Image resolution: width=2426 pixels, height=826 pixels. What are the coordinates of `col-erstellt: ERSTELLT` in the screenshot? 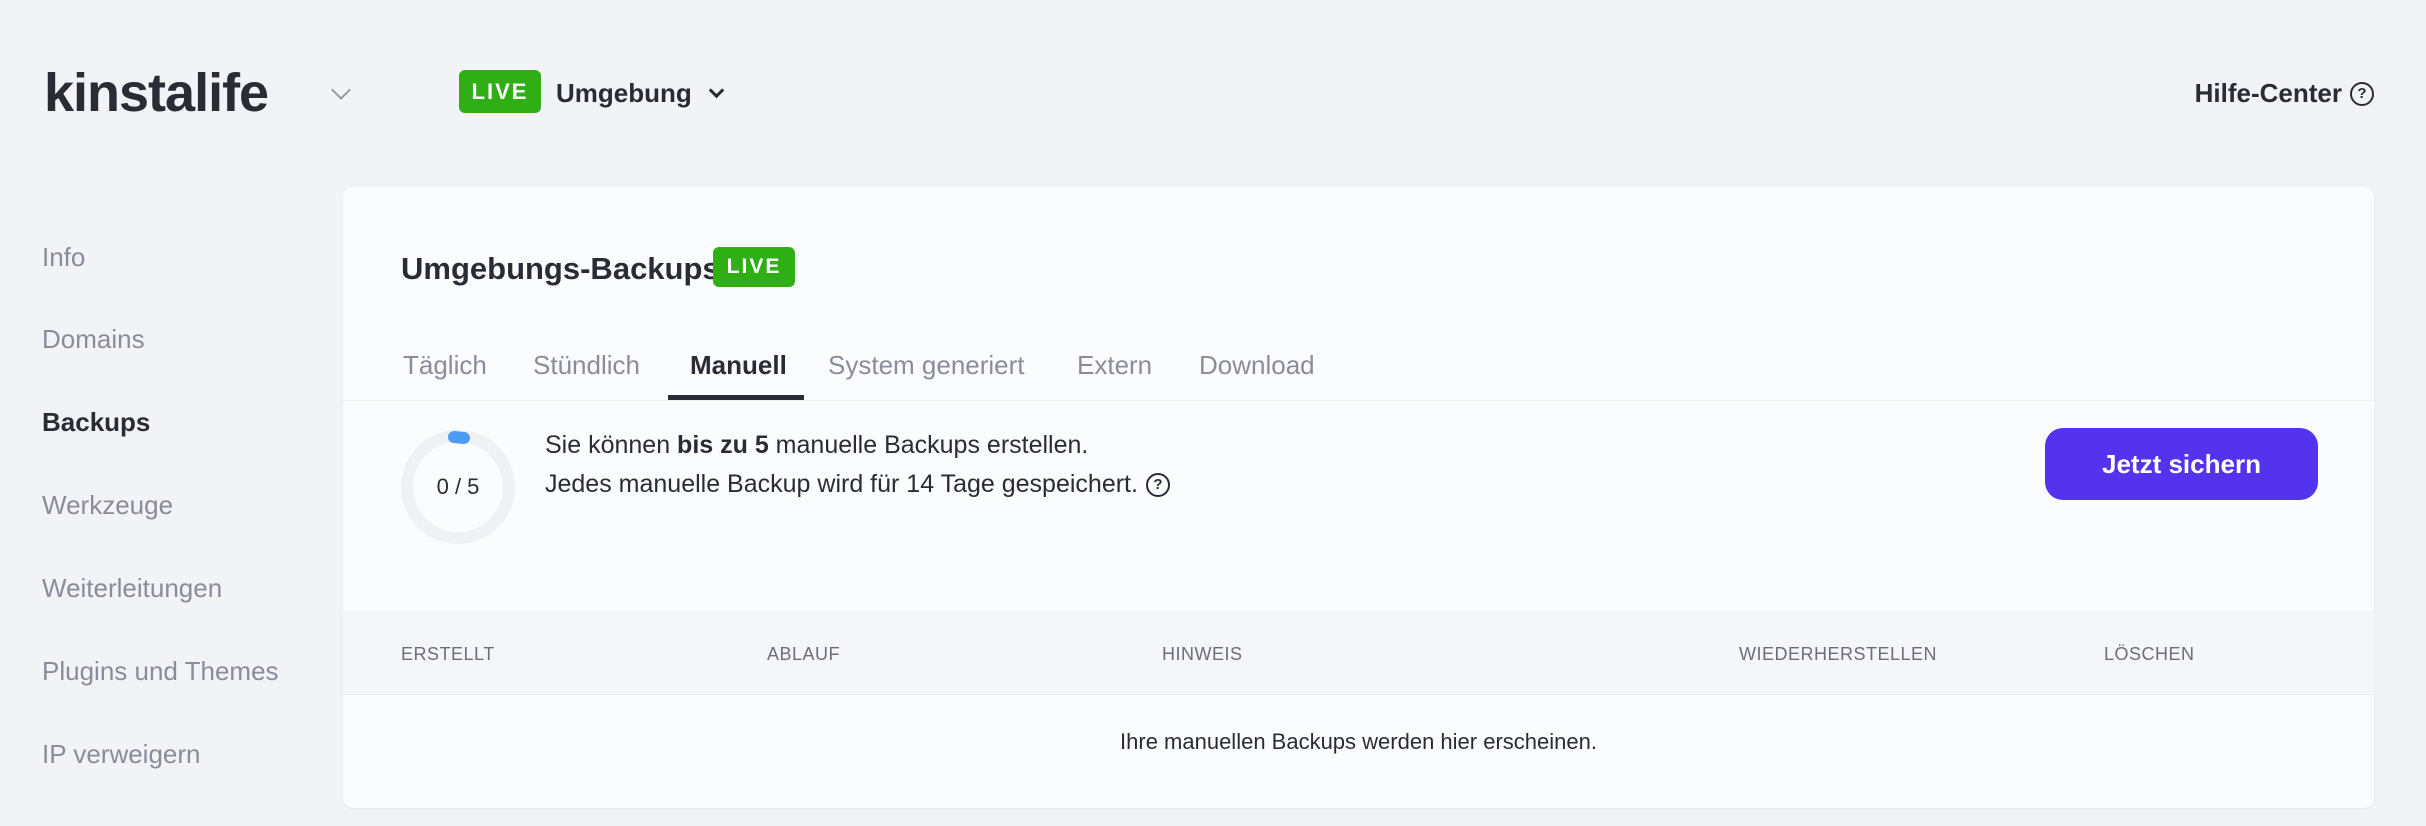 It's located at (448, 654).